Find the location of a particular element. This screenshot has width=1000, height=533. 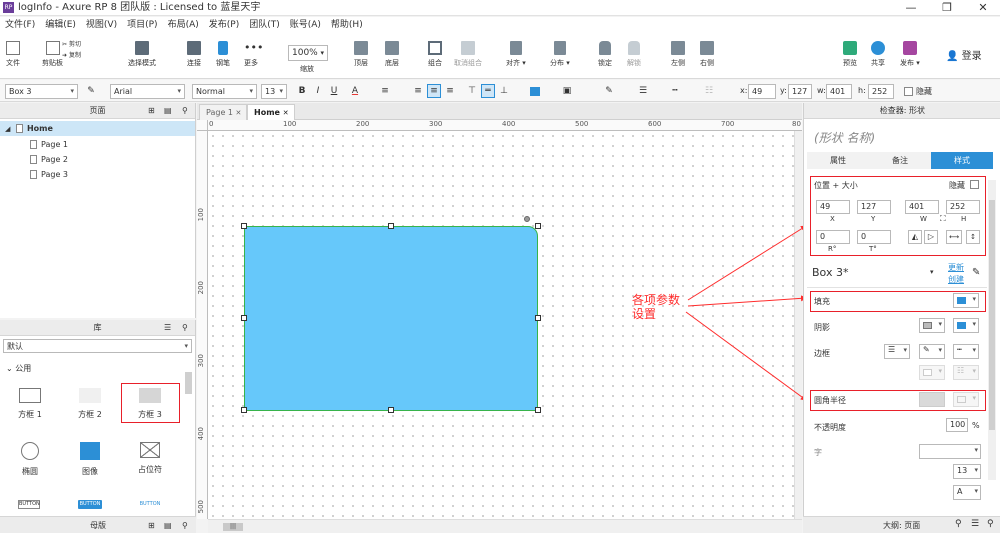

tab-style: 样式 is located at coordinates (962, 160).